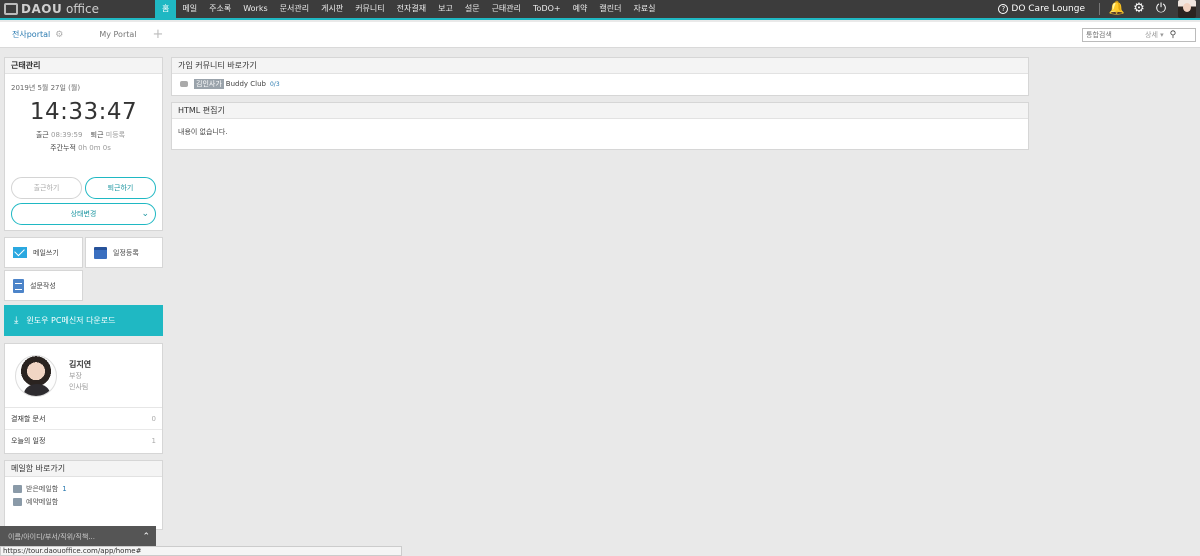 The height and width of the screenshot is (556, 1200). I want to click on menu-item-report: 보고, so click(445, 9).